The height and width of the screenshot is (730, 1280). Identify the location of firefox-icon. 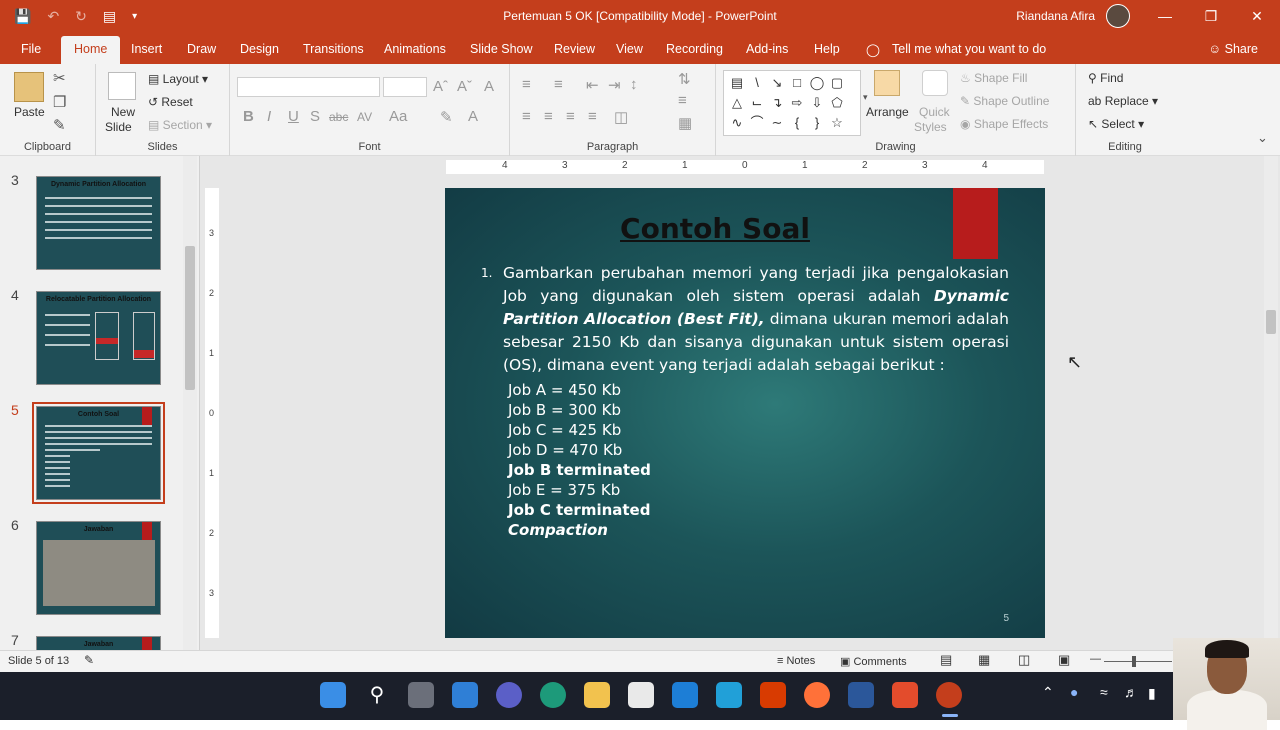
(817, 695).